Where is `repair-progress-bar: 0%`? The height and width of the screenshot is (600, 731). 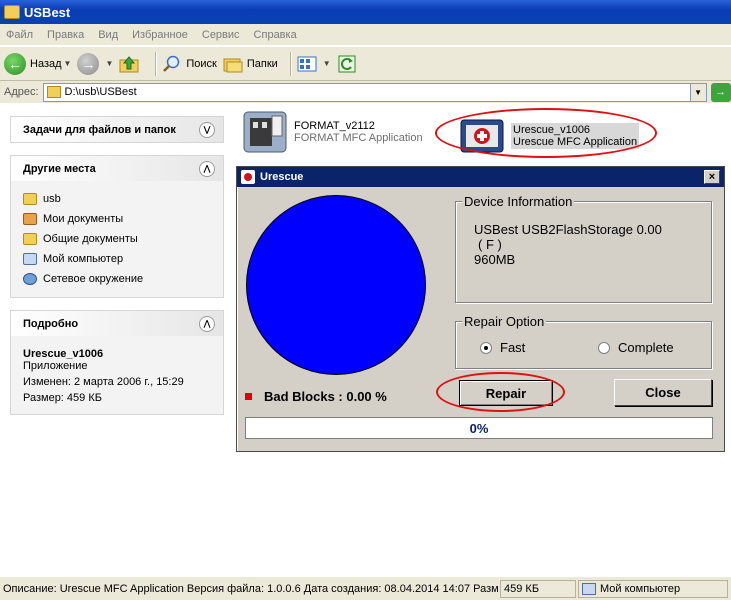 repair-progress-bar: 0% is located at coordinates (479, 428).